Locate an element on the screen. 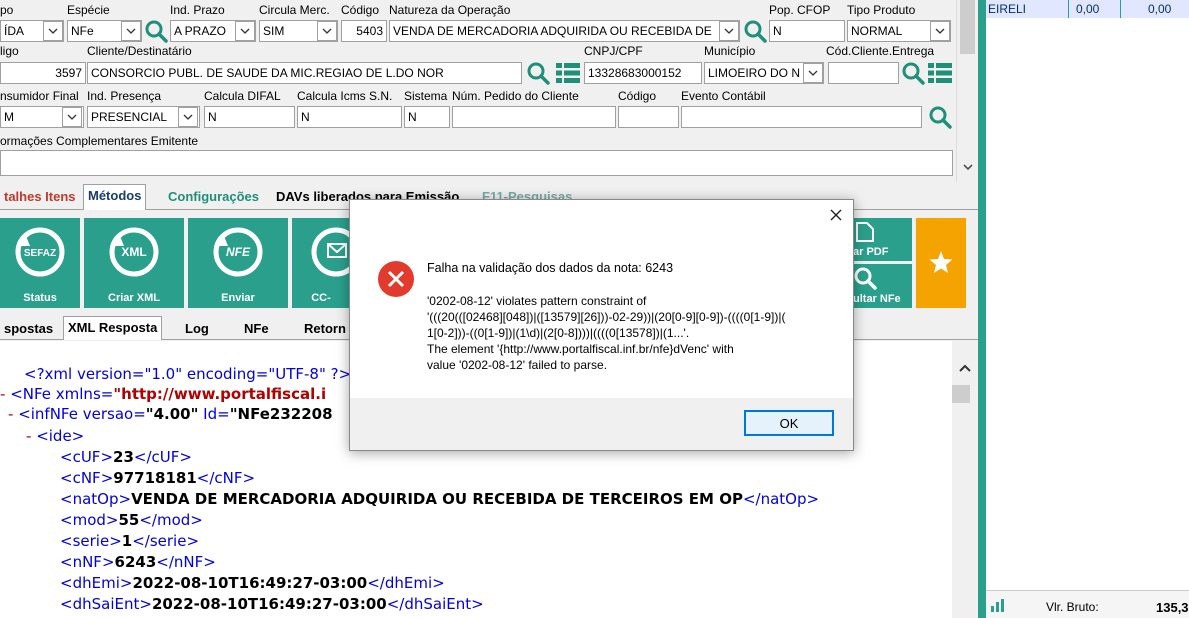 This screenshot has height=618, width=1189. vlr-bruto-value: 135,3 is located at coordinates (1172, 607).